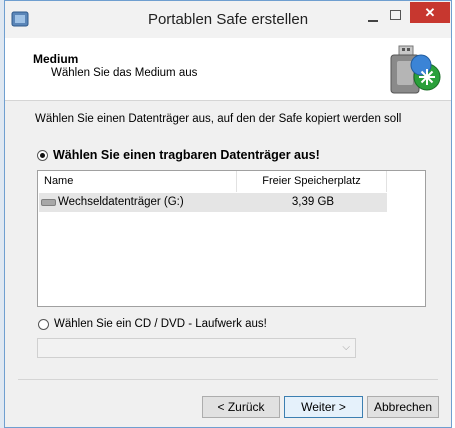 This screenshot has height=428, width=455. What do you see at coordinates (137, 181) in the screenshot?
I see `column-header-name: Name` at bounding box center [137, 181].